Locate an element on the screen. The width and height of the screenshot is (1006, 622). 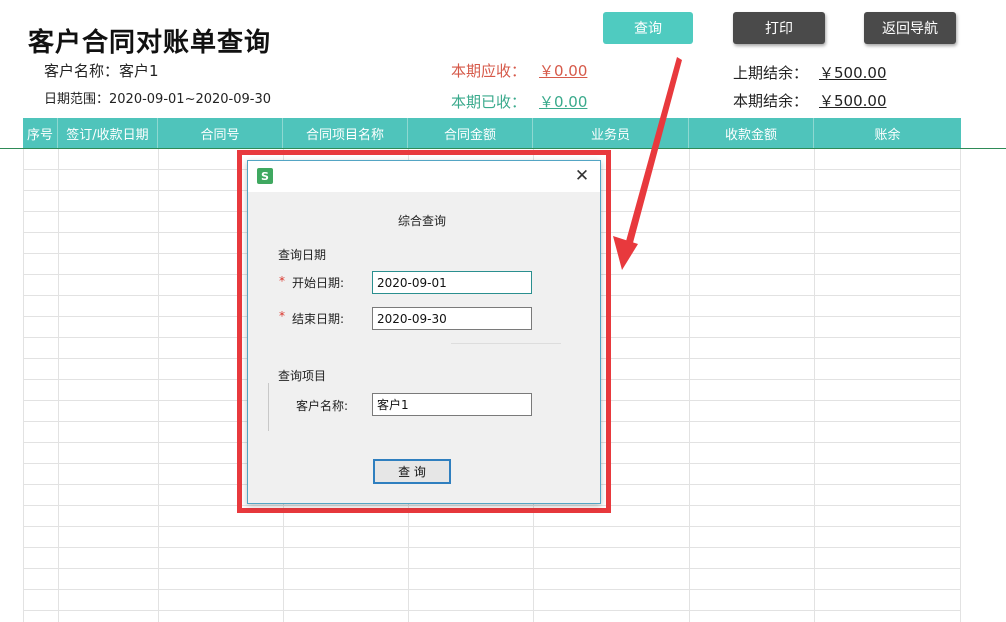
date-range-info: 日期范围：2020-09-01~2020-09-30 is located at coordinates (157, 97).